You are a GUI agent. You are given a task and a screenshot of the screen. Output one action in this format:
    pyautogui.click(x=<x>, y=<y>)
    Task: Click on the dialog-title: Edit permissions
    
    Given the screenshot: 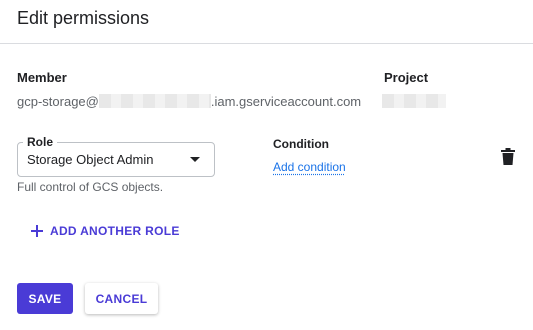 What is the action you would take?
    pyautogui.click(x=83, y=18)
    